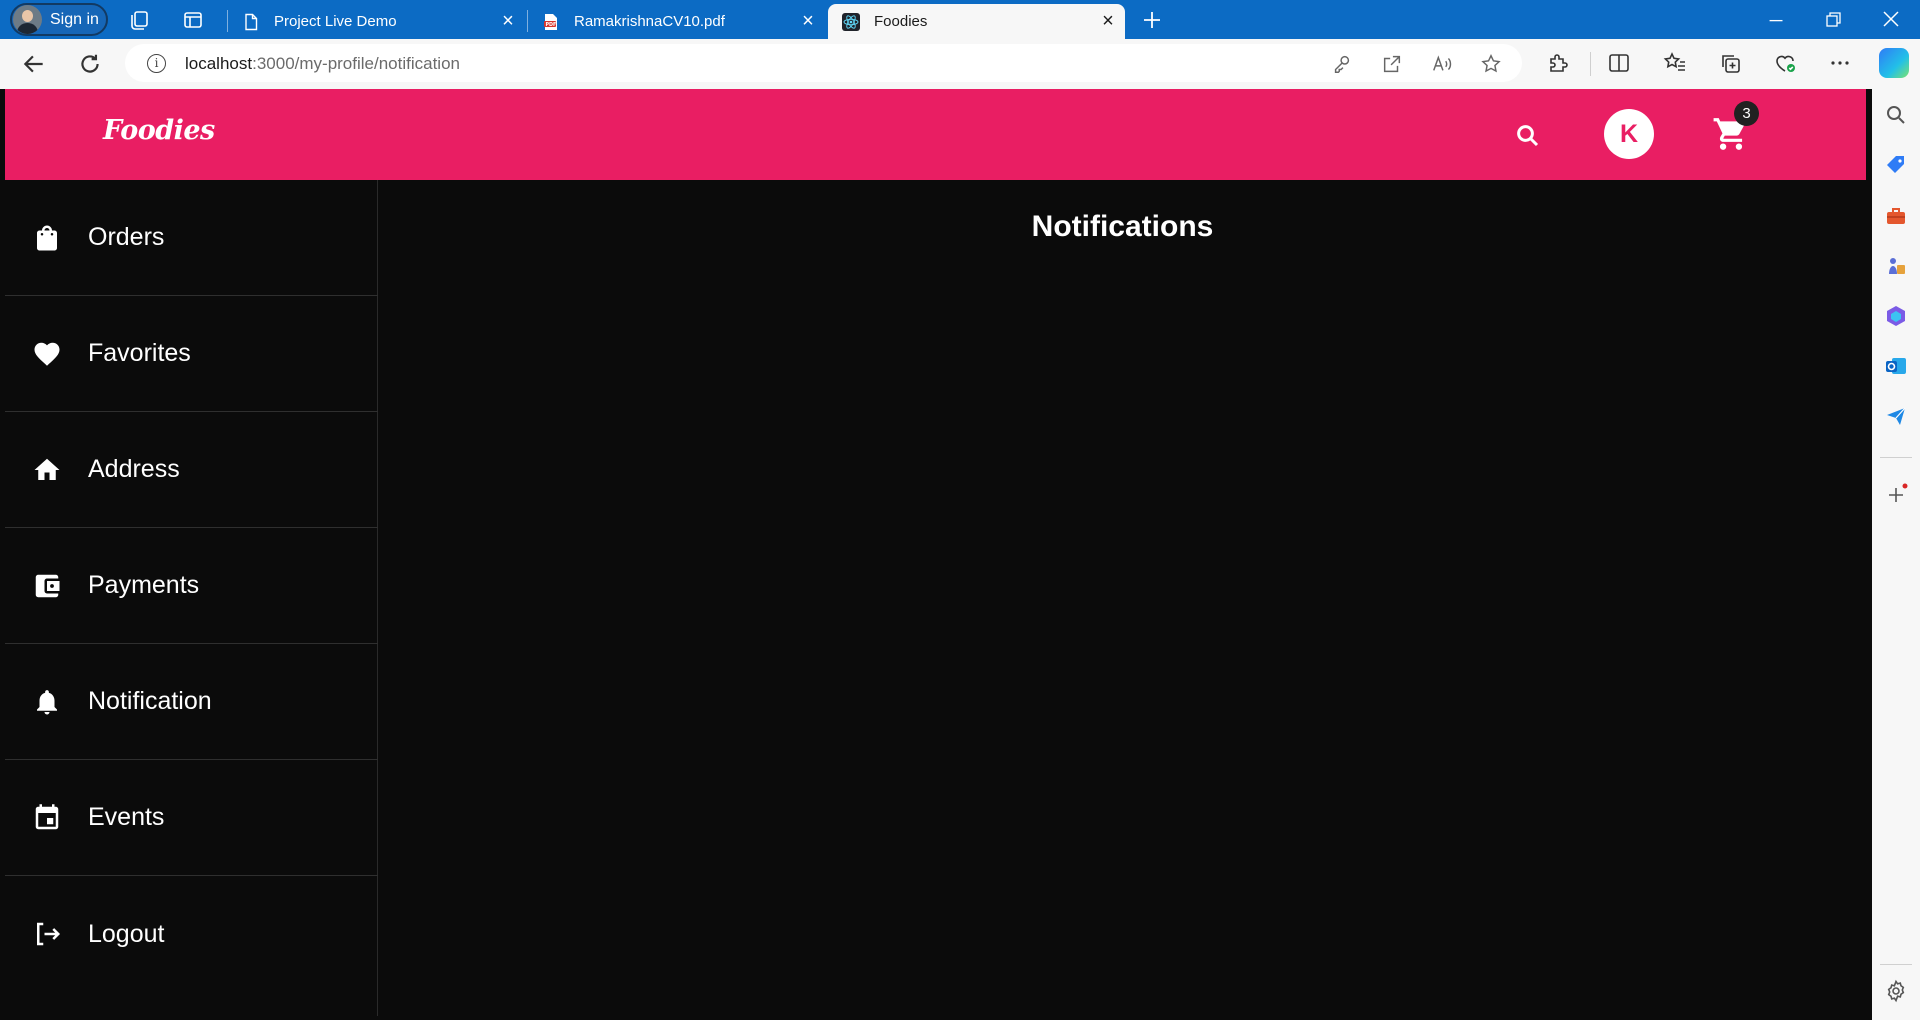 The height and width of the screenshot is (1020, 1920). What do you see at coordinates (126, 933) in the screenshot?
I see `sidebar-item-label: Logout` at bounding box center [126, 933].